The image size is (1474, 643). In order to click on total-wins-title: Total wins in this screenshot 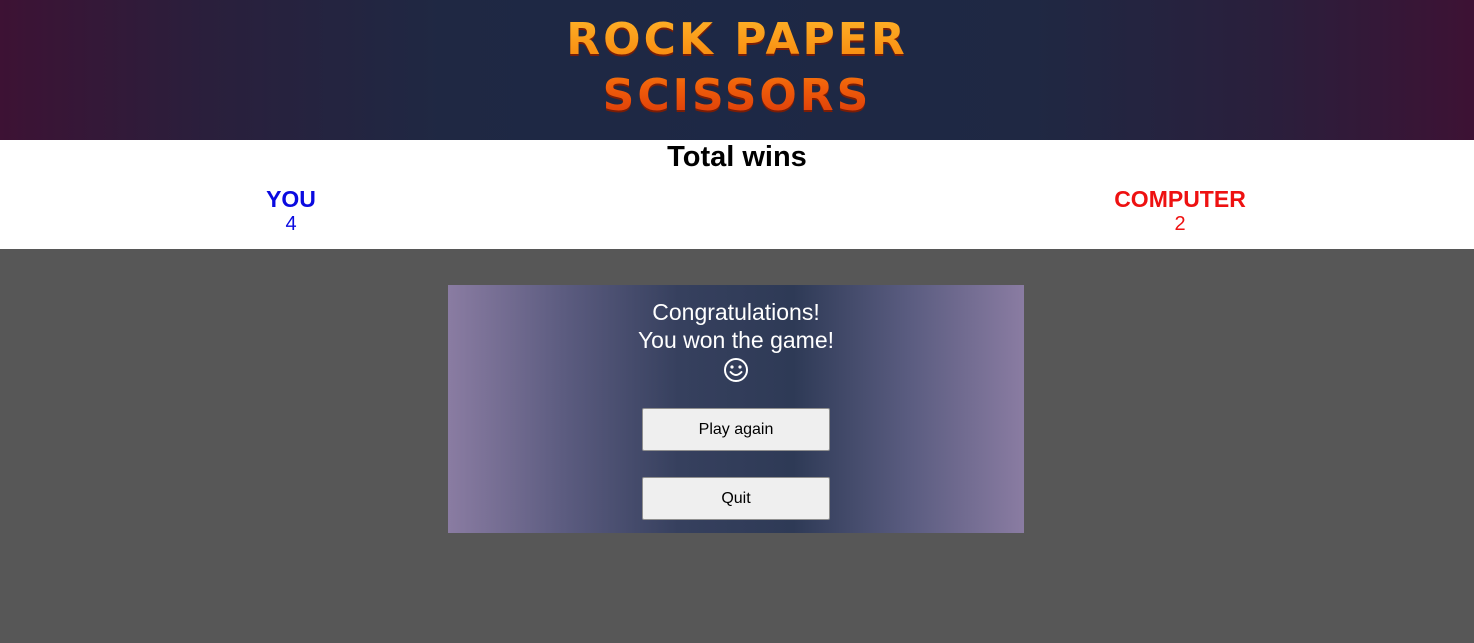, I will do `click(737, 157)`.